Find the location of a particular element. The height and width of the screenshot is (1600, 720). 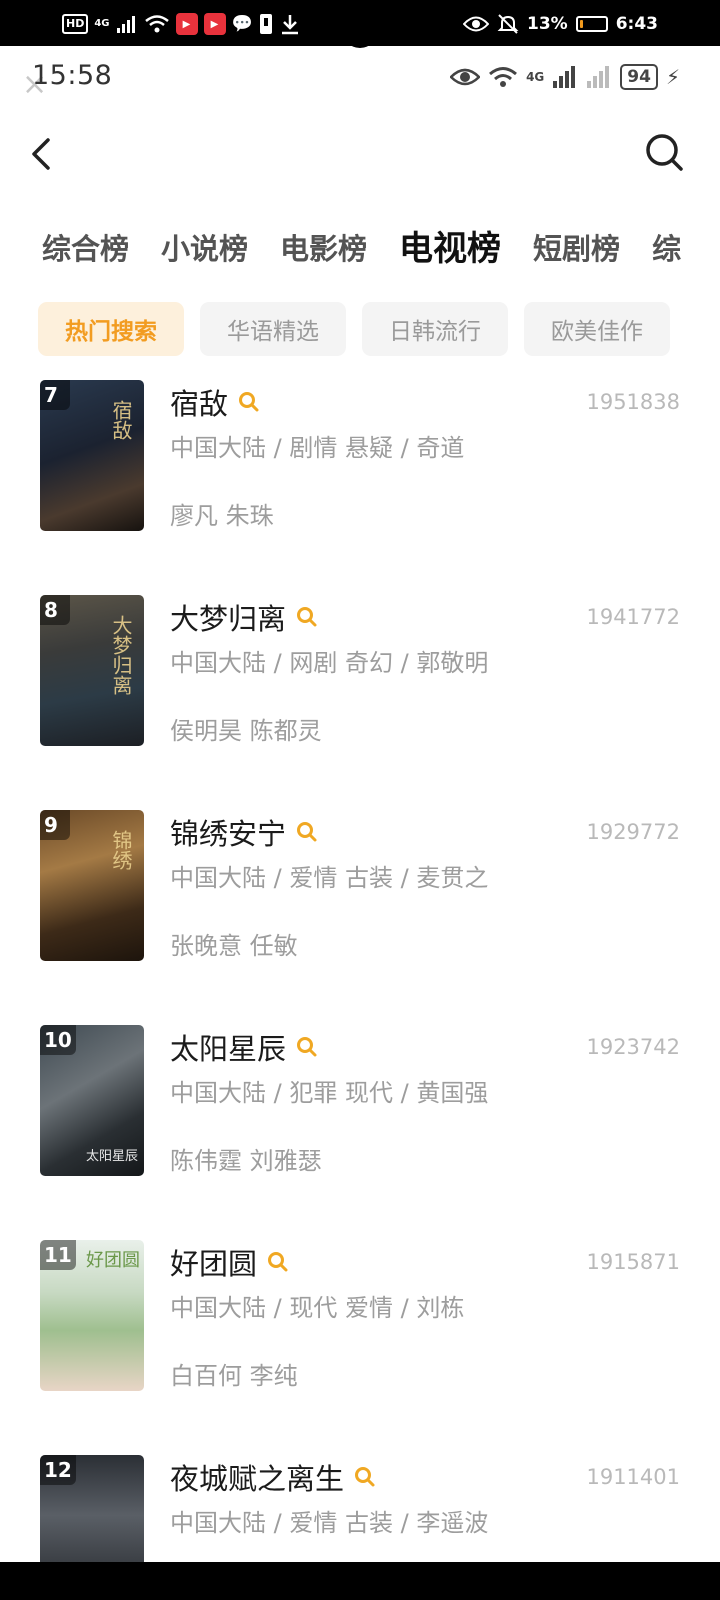

poster-image: 大梦归离 8 is located at coordinates (92, 670).